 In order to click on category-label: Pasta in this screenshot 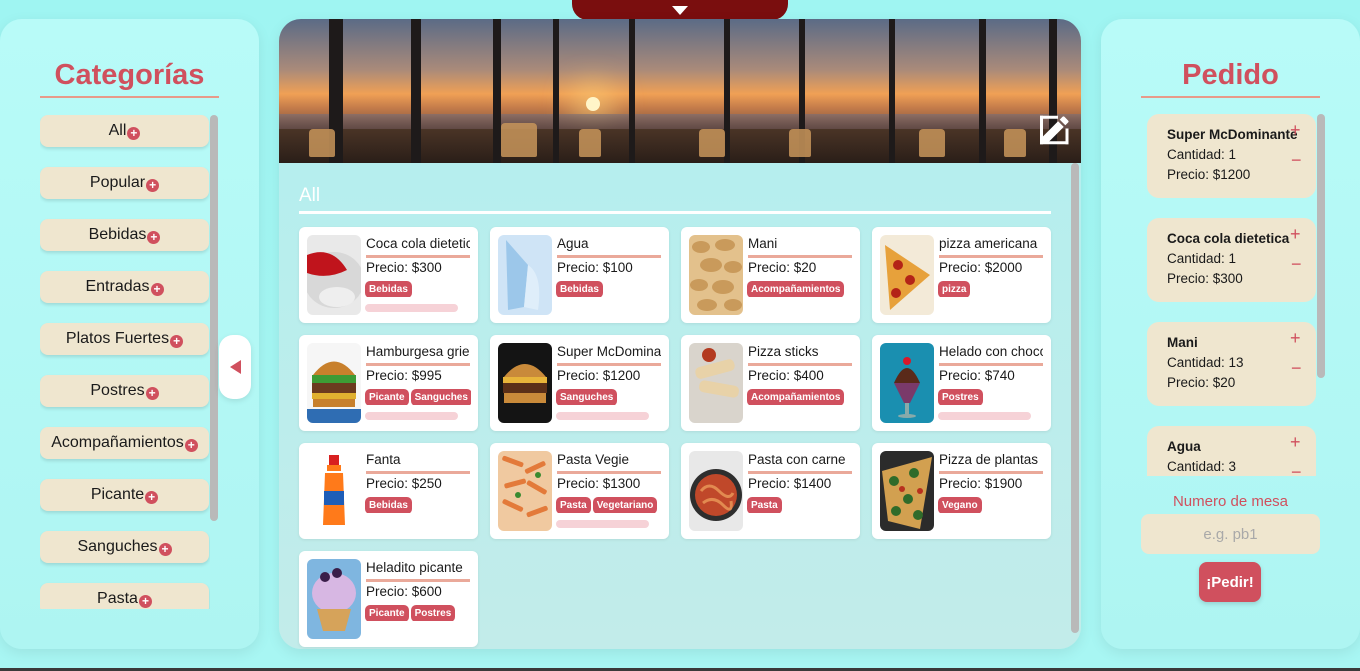, I will do `click(117, 598)`.